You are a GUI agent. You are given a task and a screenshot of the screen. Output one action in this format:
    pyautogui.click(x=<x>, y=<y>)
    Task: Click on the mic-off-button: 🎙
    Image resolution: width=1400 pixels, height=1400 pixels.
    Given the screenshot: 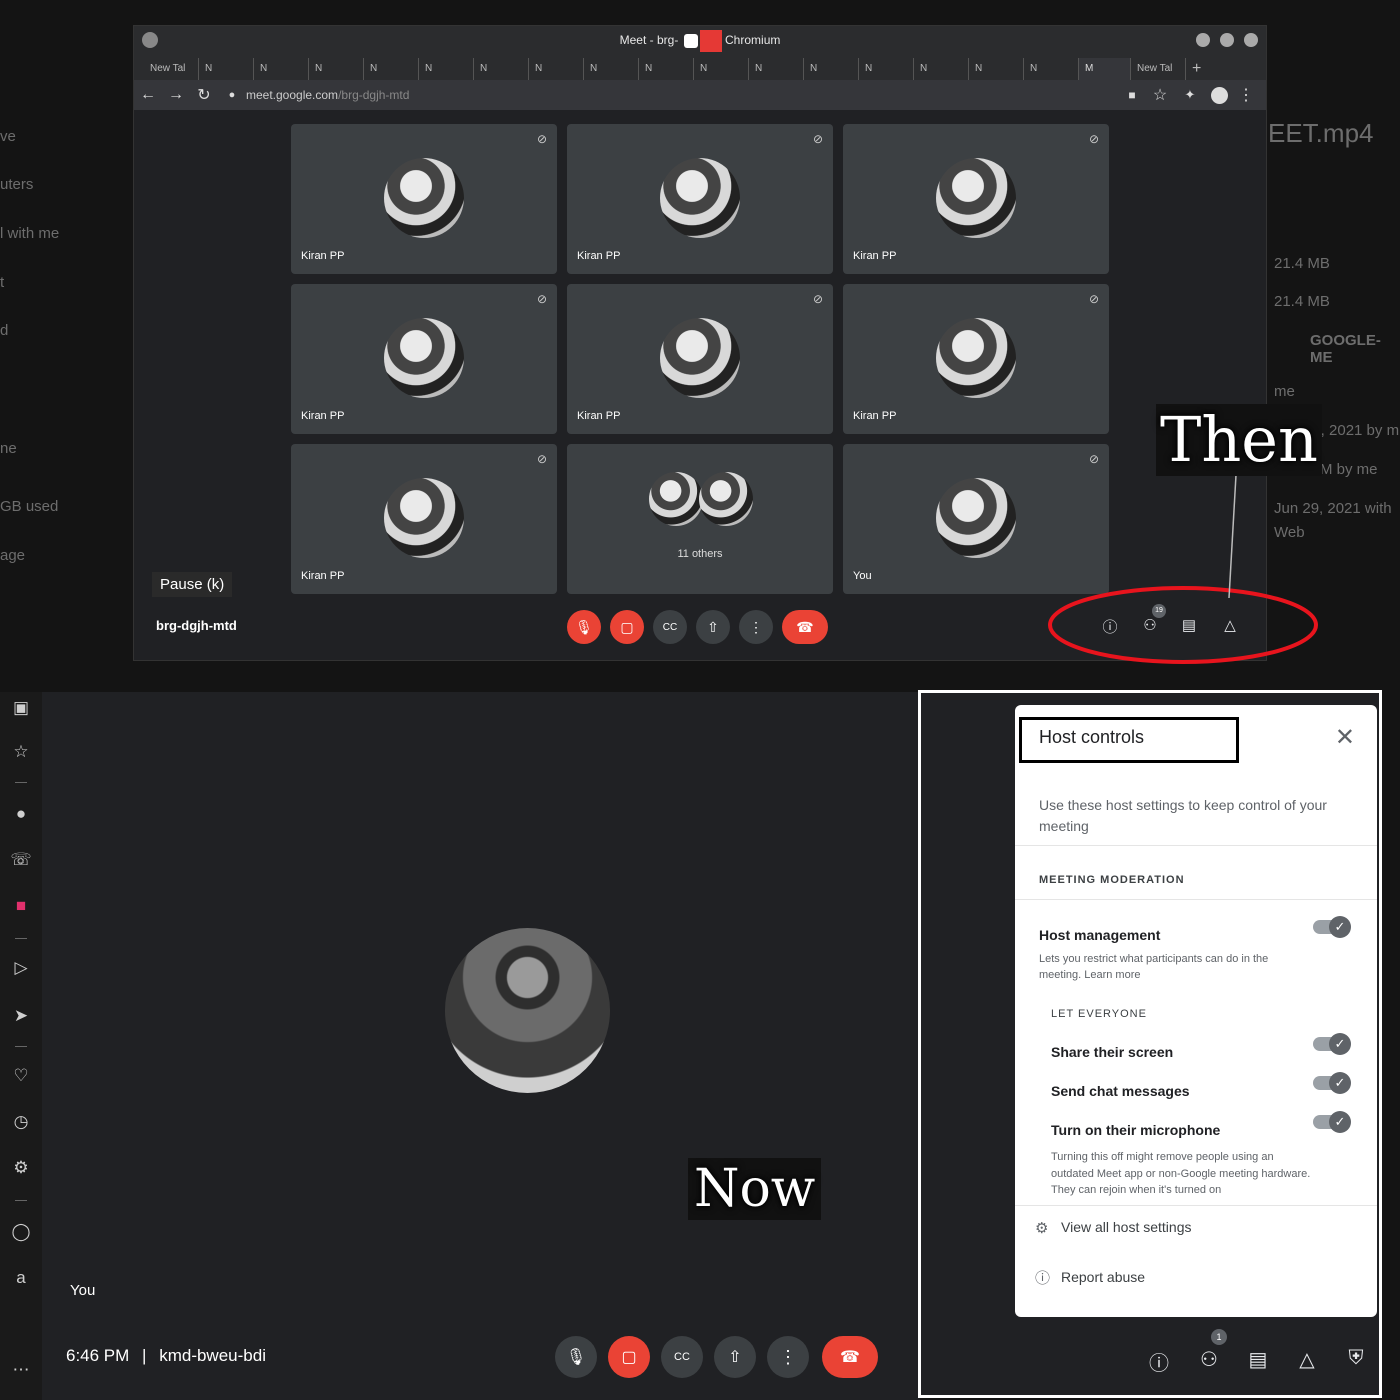 What is the action you would take?
    pyautogui.click(x=584, y=627)
    